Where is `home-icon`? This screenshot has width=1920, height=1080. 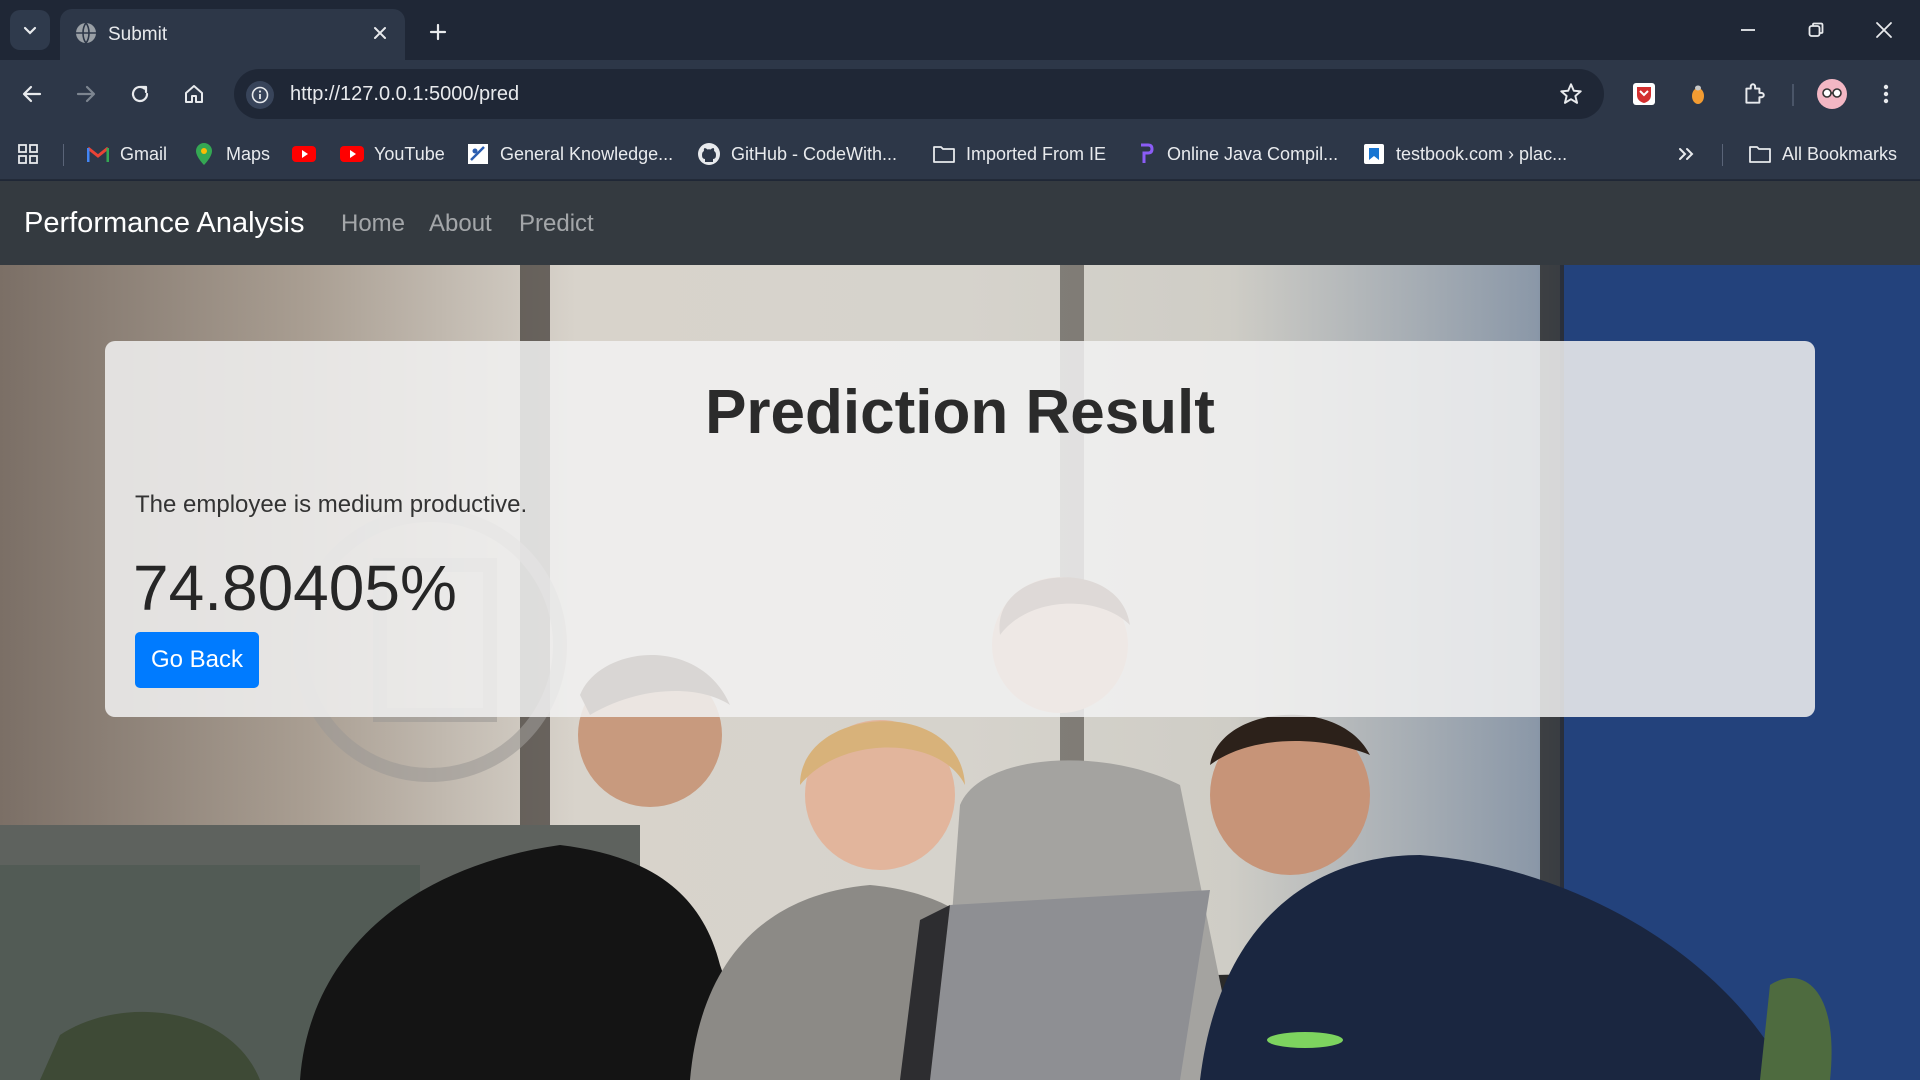
home-icon is located at coordinates (194, 94).